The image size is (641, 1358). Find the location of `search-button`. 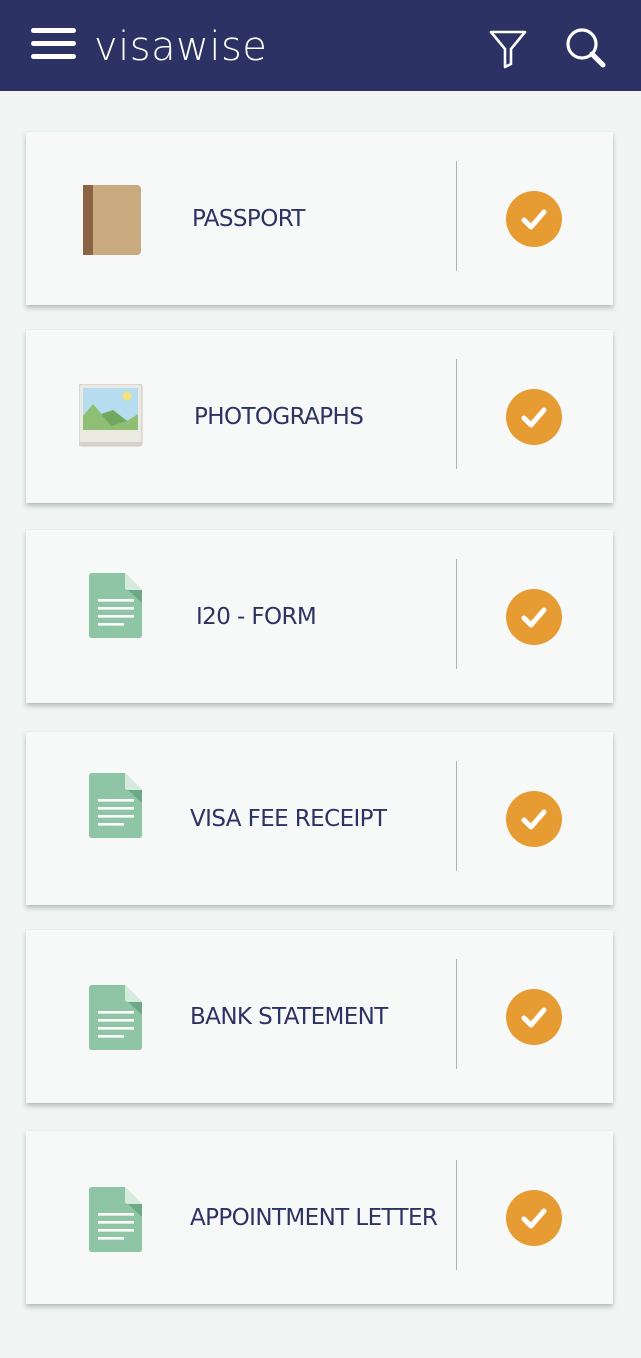

search-button is located at coordinates (586, 48).